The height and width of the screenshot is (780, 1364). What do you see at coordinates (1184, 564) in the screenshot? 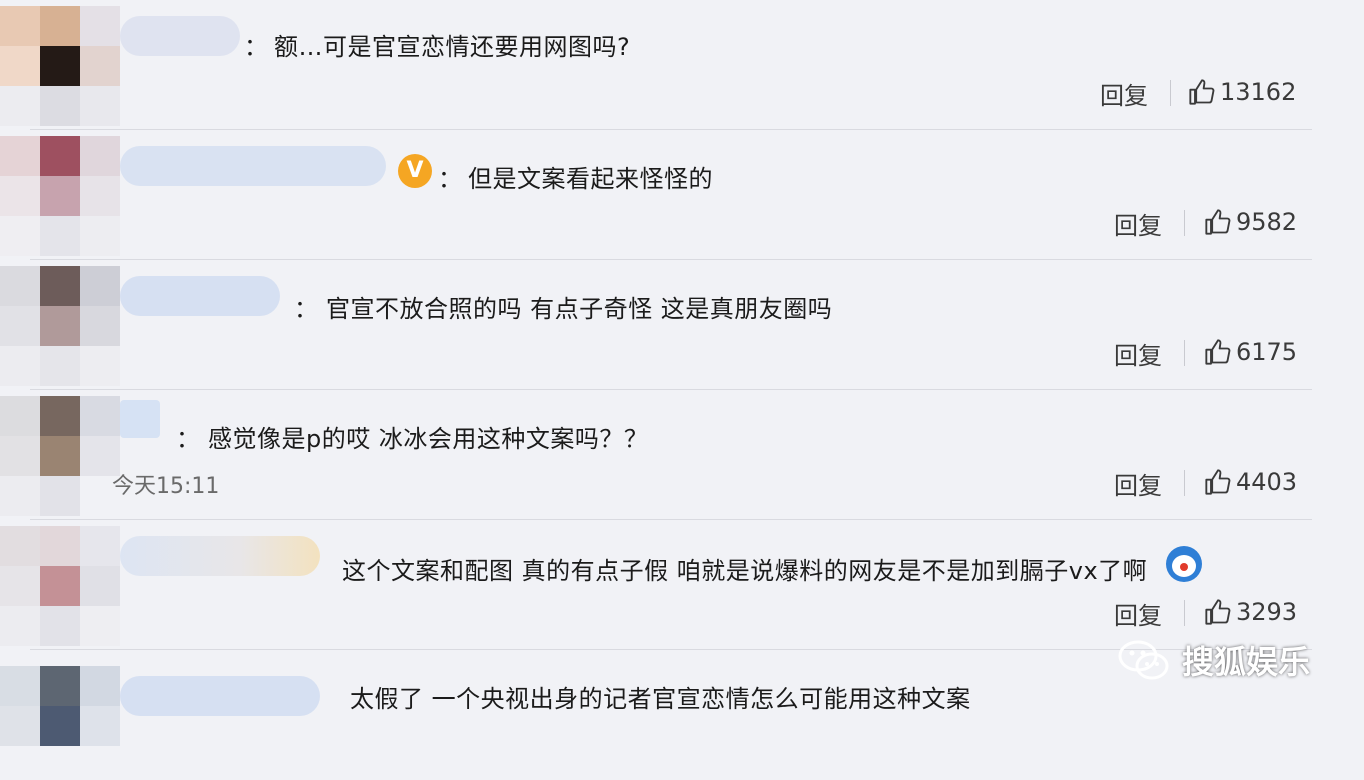
I see `doraemon-emoji-icon` at bounding box center [1184, 564].